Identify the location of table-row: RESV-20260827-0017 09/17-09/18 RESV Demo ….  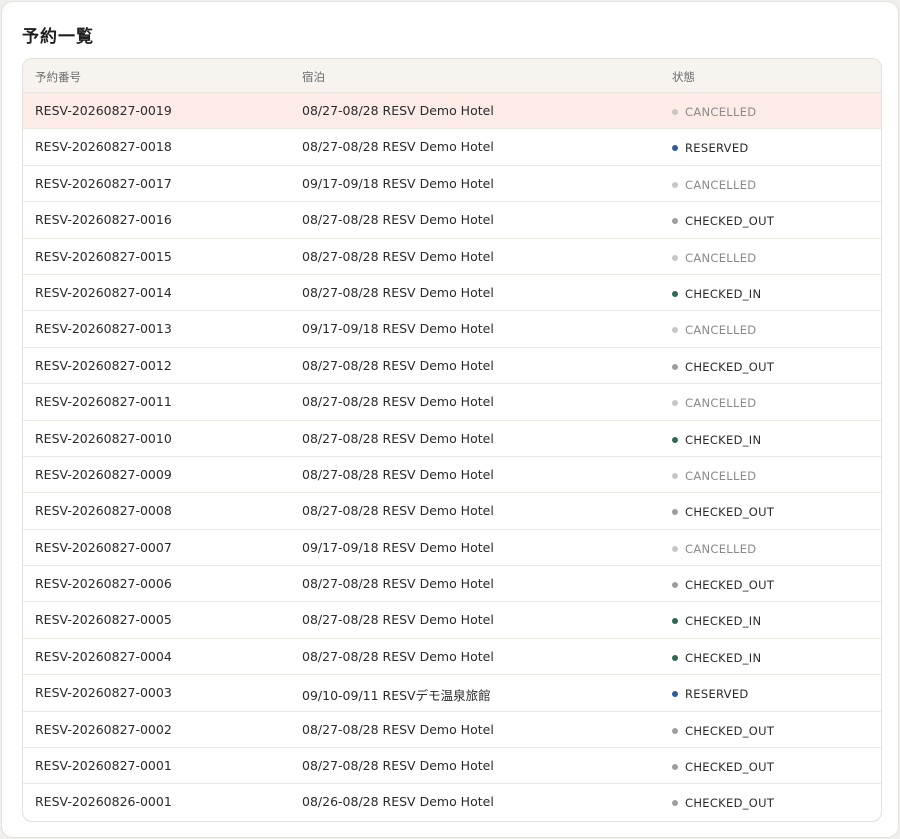
(452, 184).